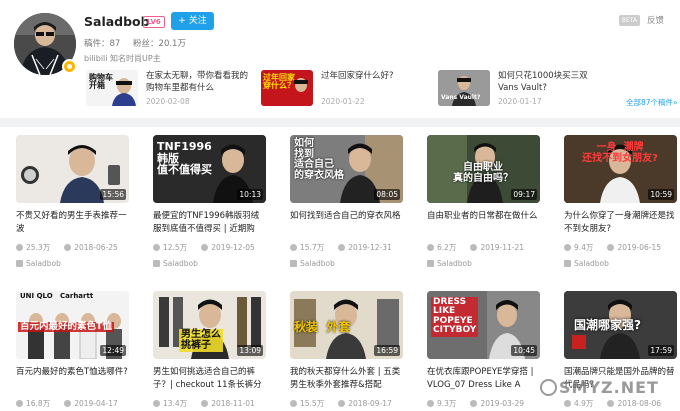 This screenshot has height=411, width=680. What do you see at coordinates (113, 194) in the screenshot?
I see `duration: 15:56` at bounding box center [113, 194].